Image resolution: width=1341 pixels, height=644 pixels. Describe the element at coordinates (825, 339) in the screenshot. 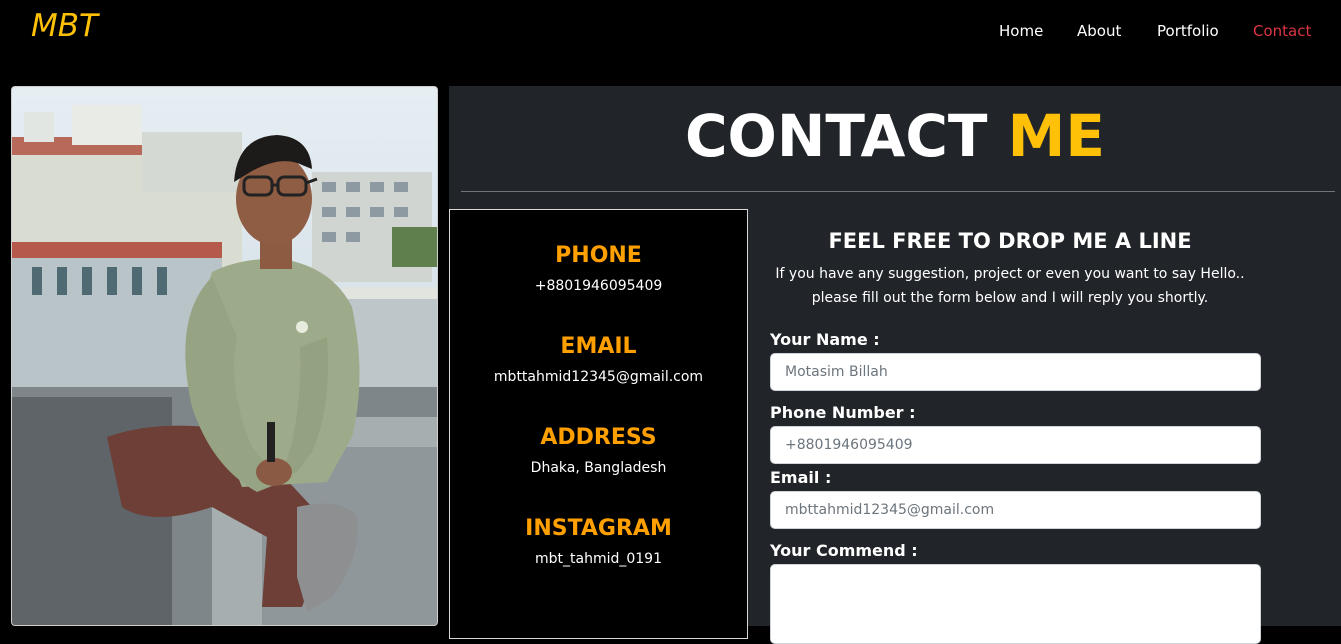

I see `name-label: Your Name :` at that location.